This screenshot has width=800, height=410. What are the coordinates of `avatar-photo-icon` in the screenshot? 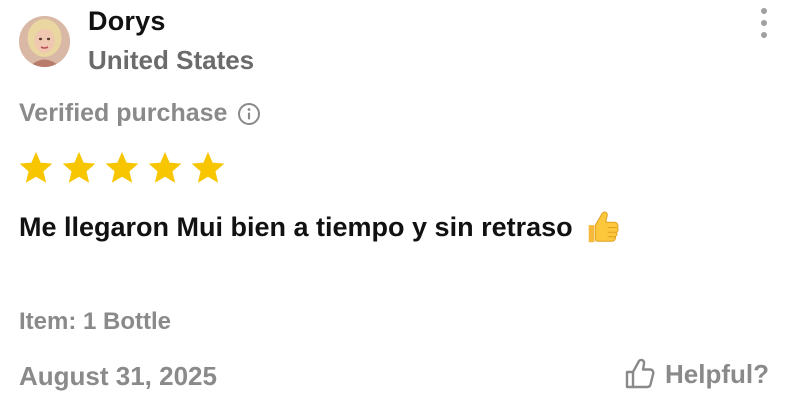 It's located at (44, 41).